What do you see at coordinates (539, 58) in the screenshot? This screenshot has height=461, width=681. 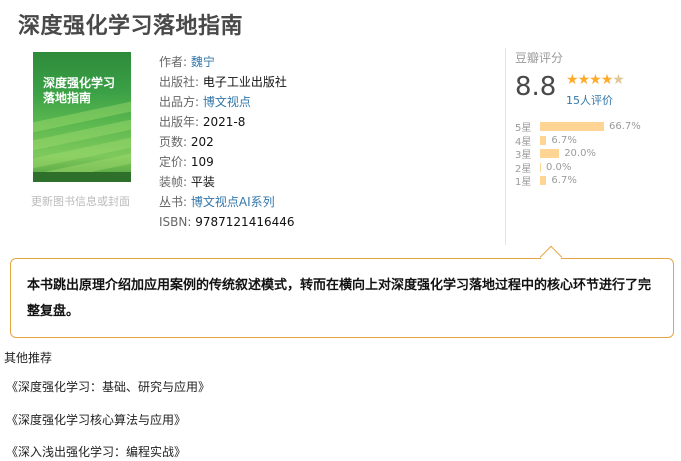 I see `rating-label: 豆瓣评分` at bounding box center [539, 58].